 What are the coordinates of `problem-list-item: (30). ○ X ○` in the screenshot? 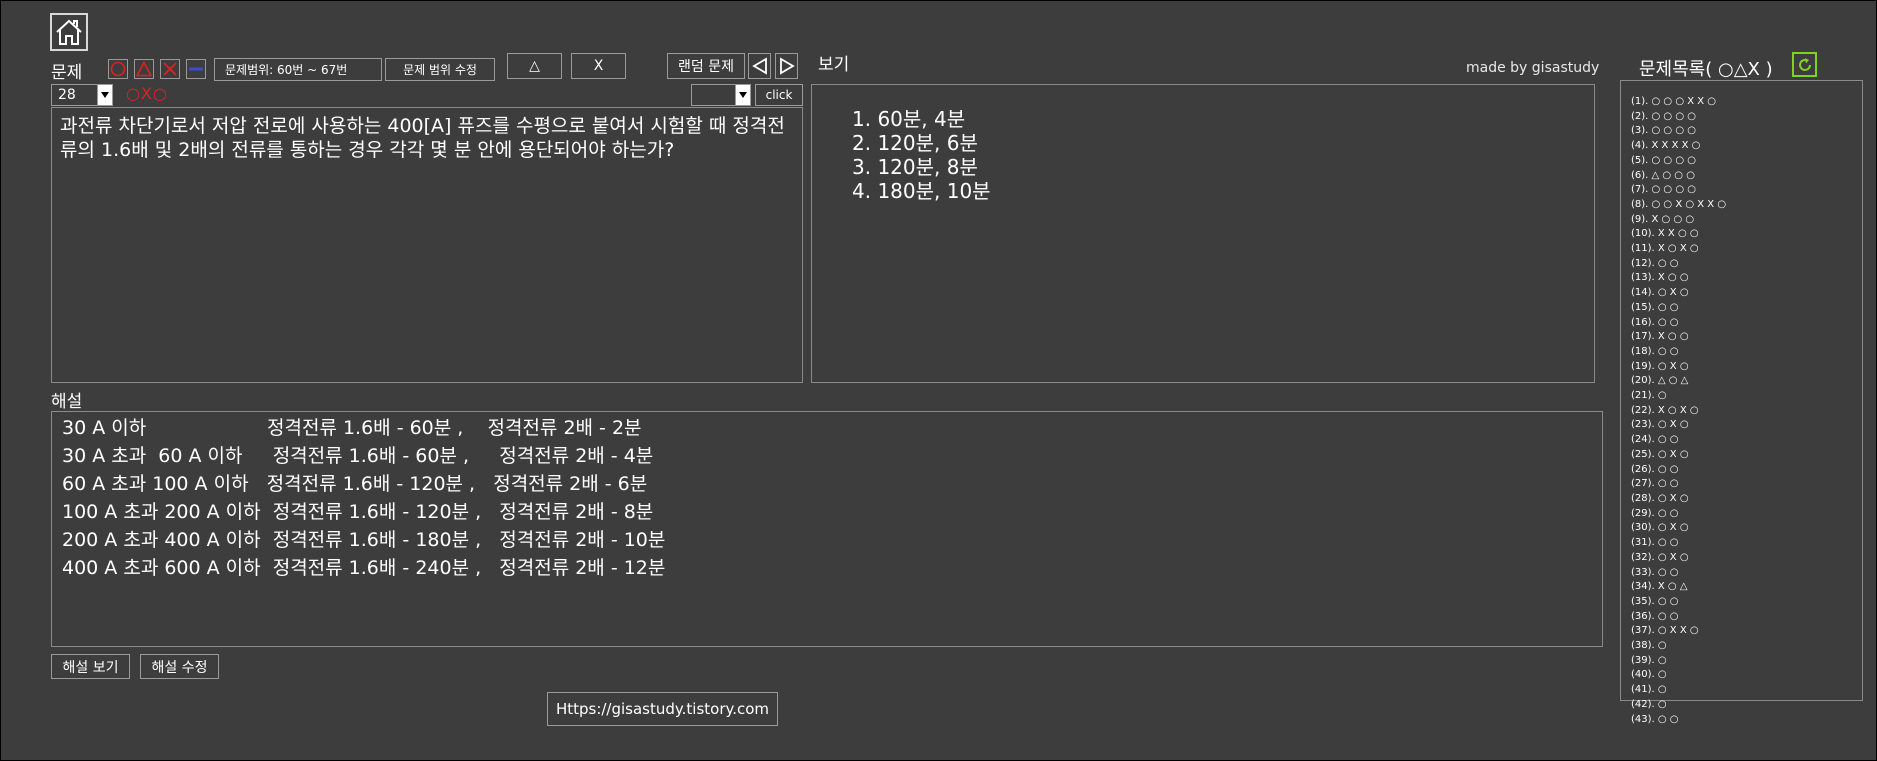 It's located at (1741, 528).